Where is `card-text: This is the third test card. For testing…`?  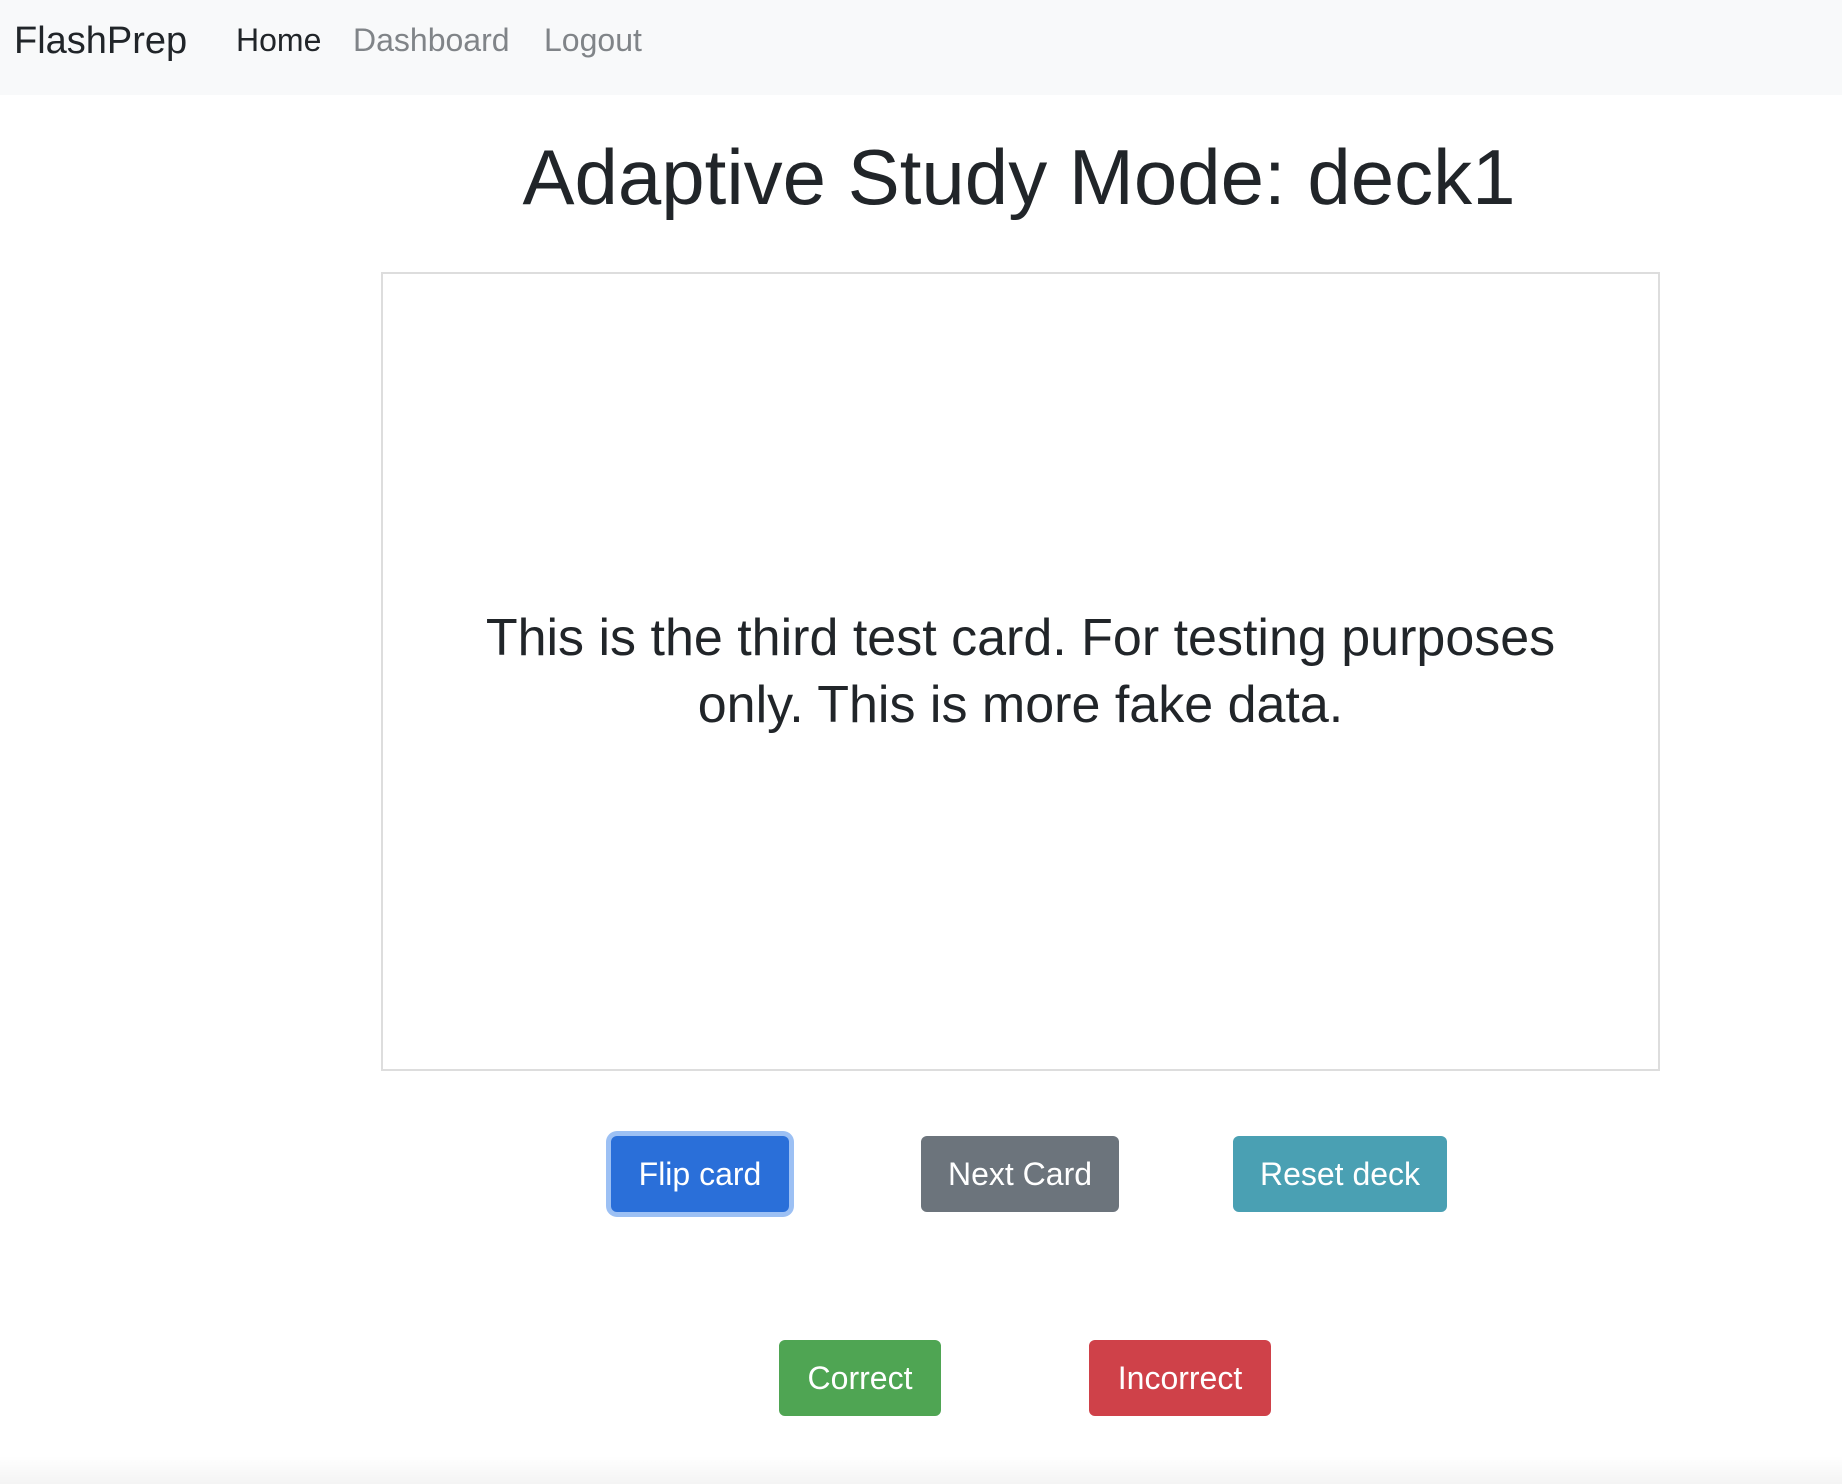
card-text: This is the third test card. For testing… is located at coordinates (1020, 671).